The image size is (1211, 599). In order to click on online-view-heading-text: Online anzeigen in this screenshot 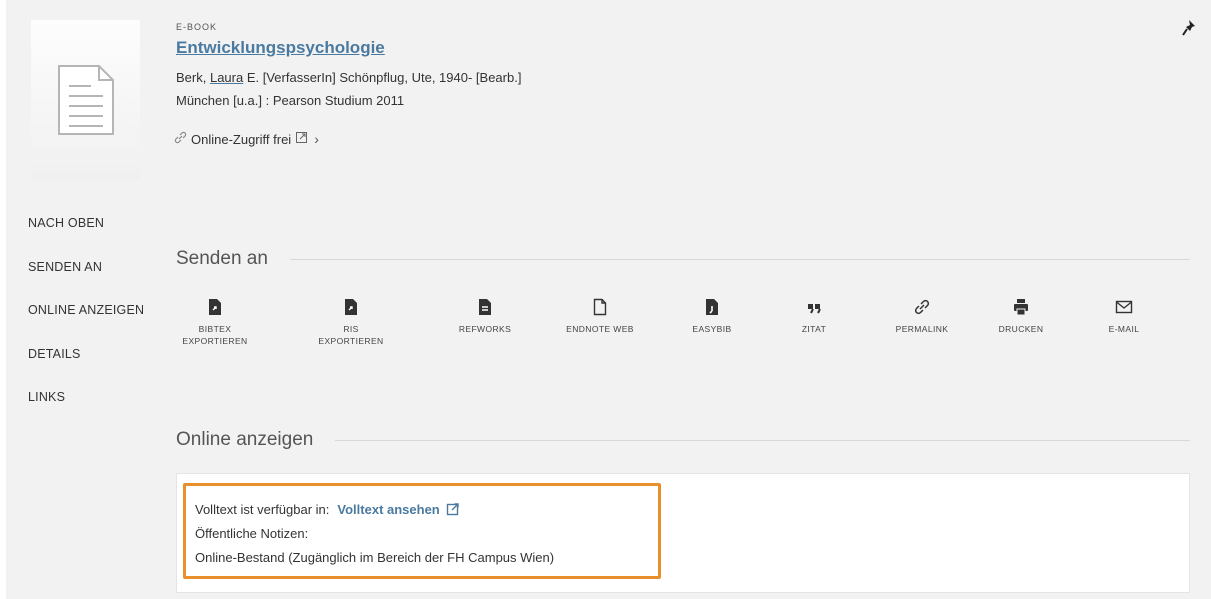, I will do `click(245, 439)`.